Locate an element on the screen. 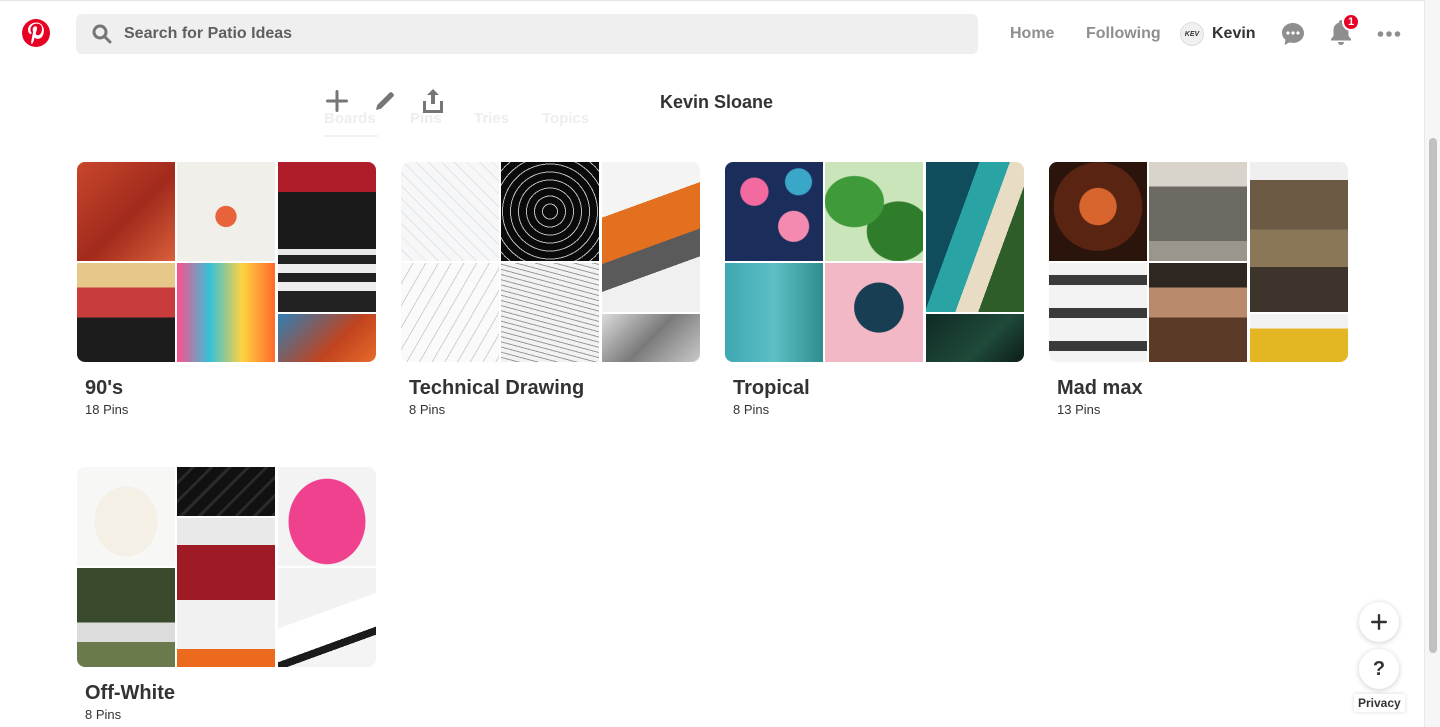 This screenshot has height=727, width=1440. tab-topics: Topics is located at coordinates (565, 118).